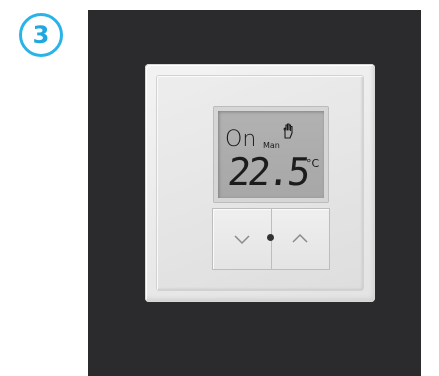 The image size is (439, 376). I want to click on display-bezel: On Man 22.5 °C, so click(271, 154).